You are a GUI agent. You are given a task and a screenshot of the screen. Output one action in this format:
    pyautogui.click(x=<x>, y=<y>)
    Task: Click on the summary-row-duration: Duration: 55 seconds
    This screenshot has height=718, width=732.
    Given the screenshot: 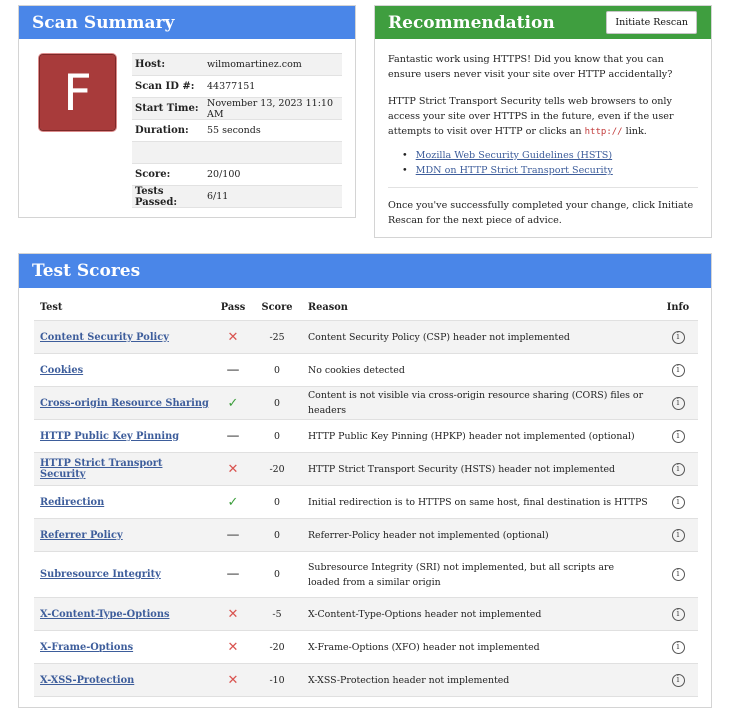 What is the action you would take?
    pyautogui.click(x=237, y=131)
    